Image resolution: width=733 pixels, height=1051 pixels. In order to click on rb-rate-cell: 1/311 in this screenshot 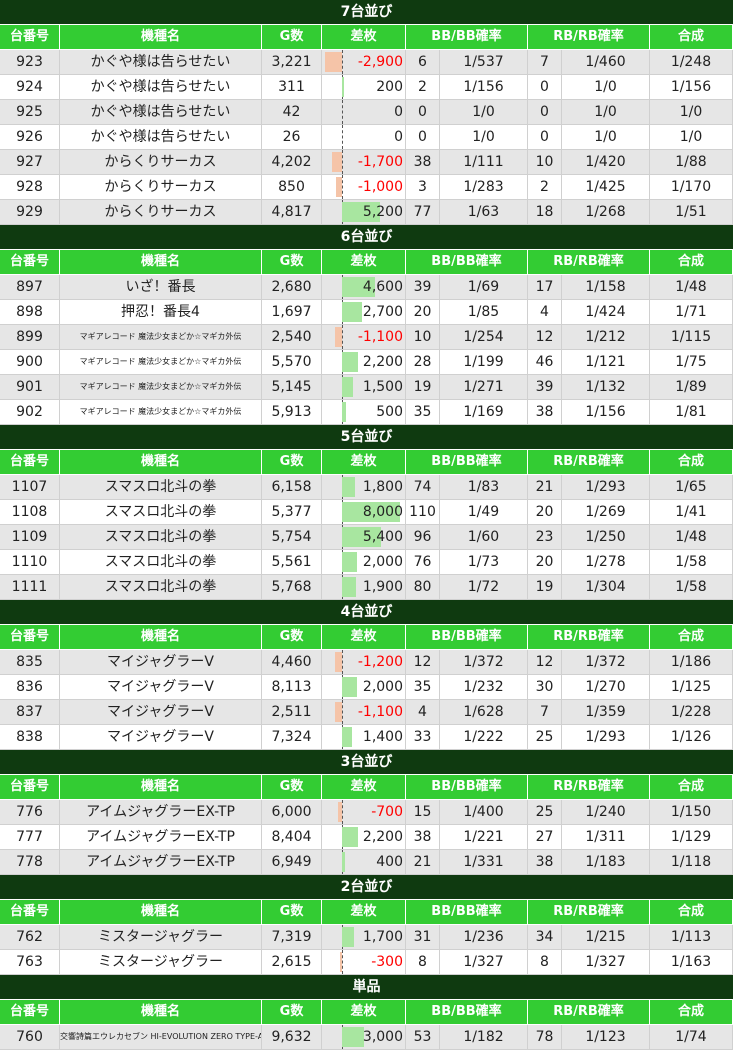, I will do `click(606, 837)`.